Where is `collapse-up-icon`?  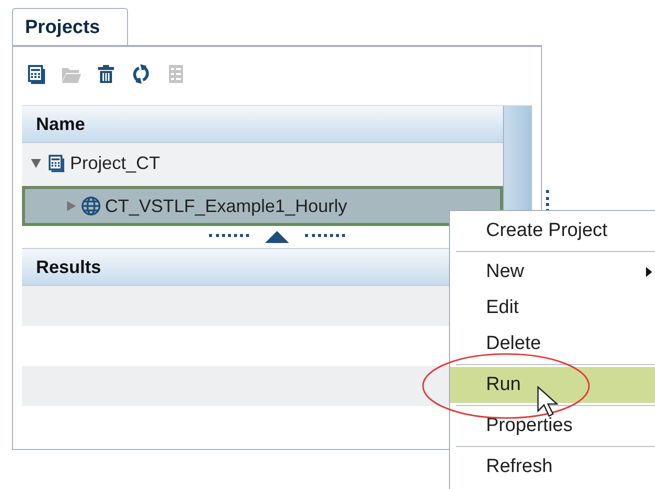 collapse-up-icon is located at coordinates (277, 237).